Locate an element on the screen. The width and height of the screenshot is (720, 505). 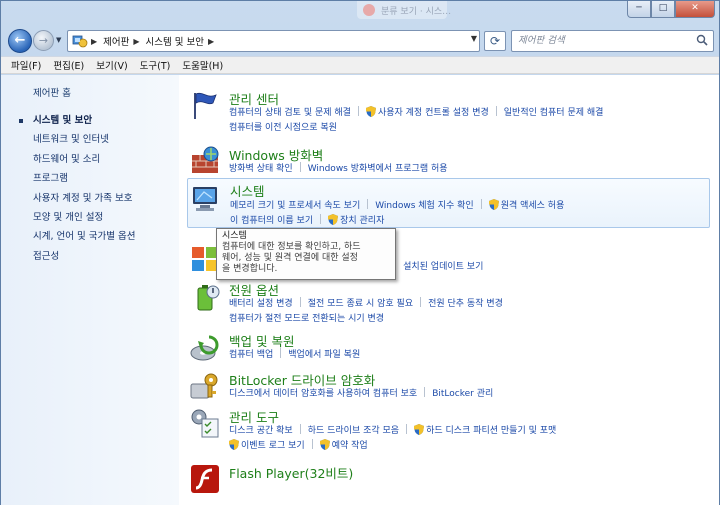
task-link-row: 컴퓨터 백업 백업에서 파일 복원 is located at coordinates (294, 353).